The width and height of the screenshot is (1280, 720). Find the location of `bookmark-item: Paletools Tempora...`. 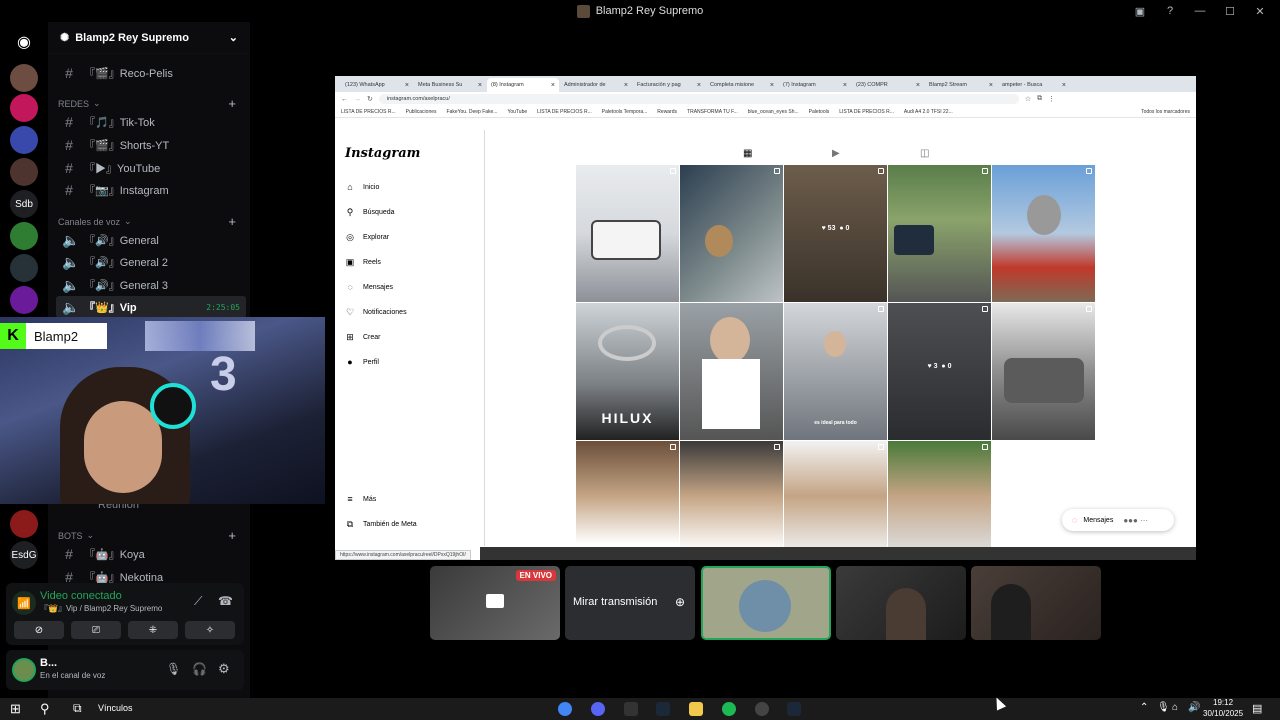

bookmark-item: Paletools Tempora... is located at coordinates (625, 112).